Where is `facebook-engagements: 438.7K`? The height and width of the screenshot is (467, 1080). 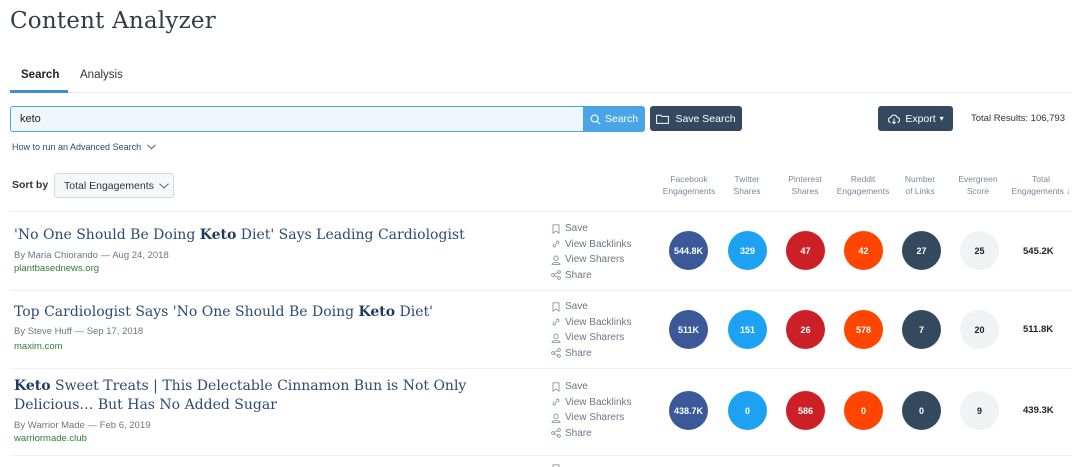 facebook-engagements: 438.7K is located at coordinates (688, 410).